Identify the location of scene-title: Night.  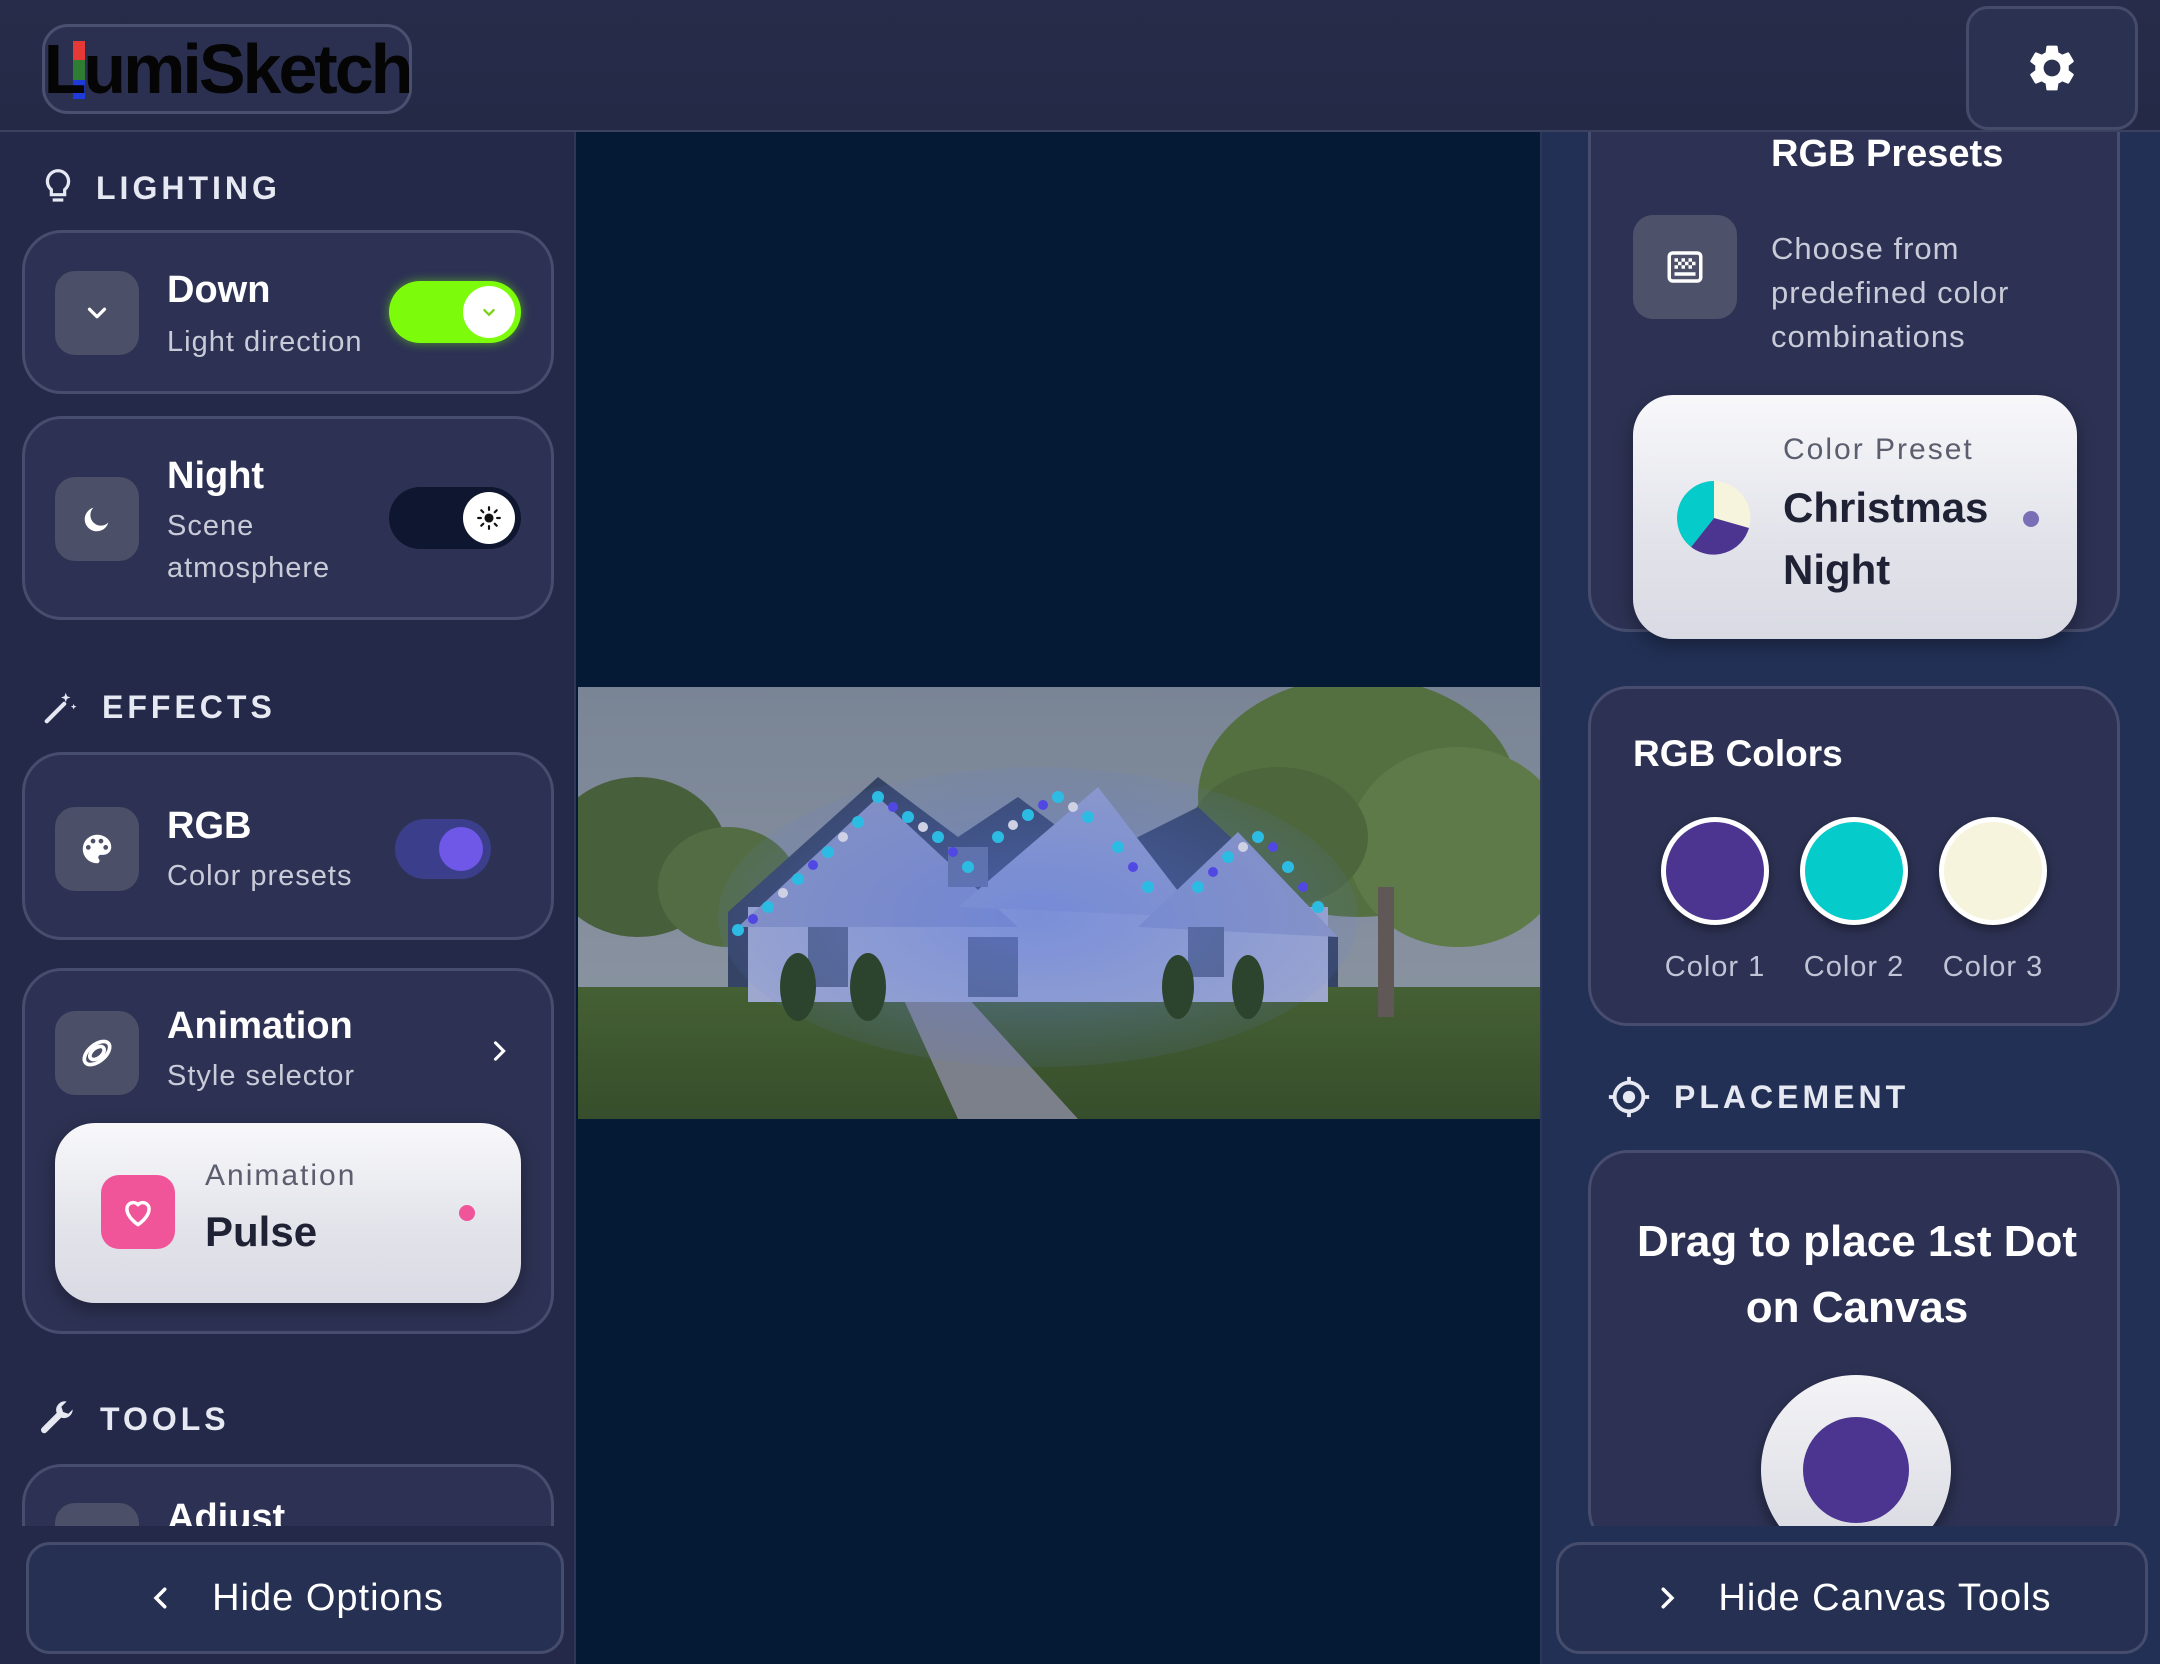
(216, 476).